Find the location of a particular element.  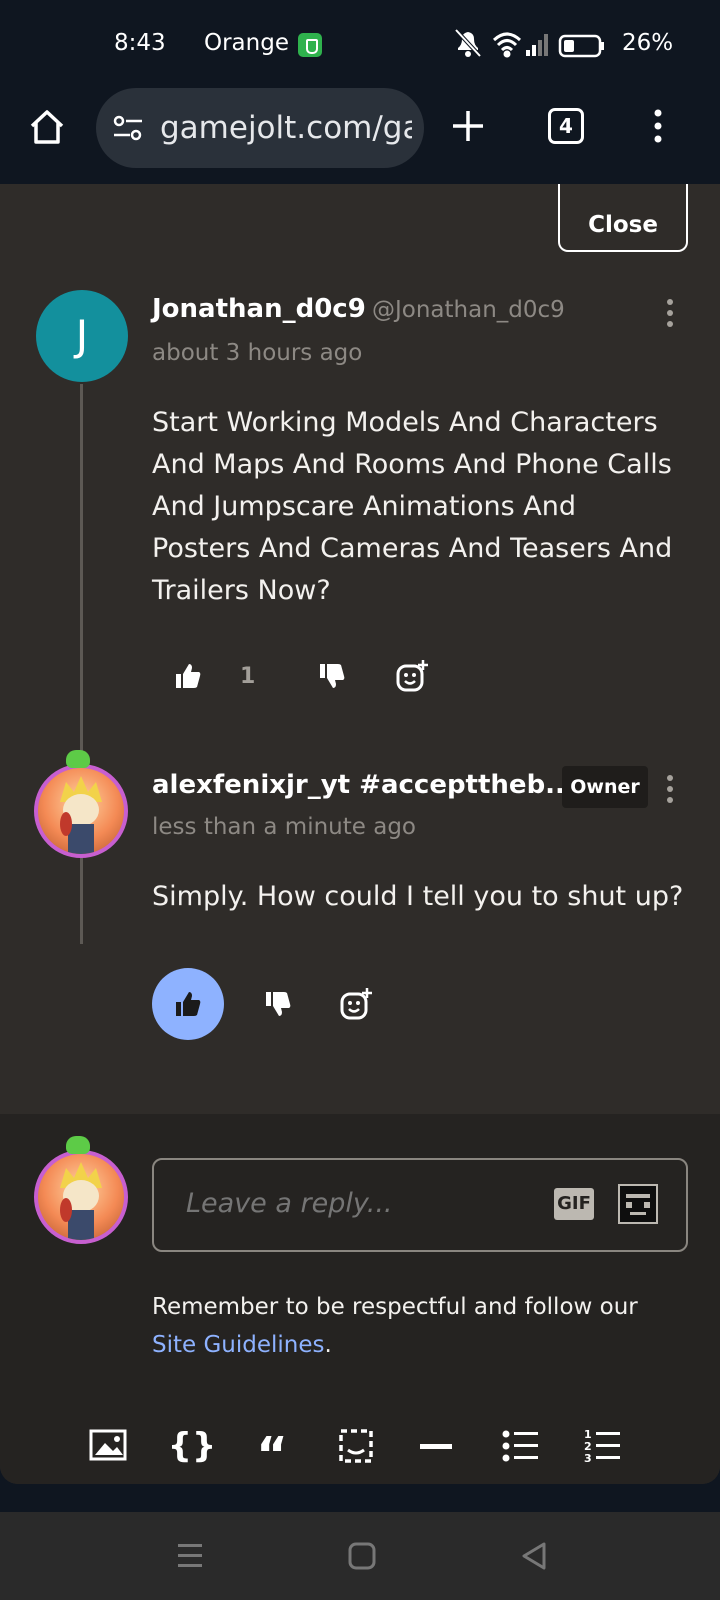

svg-text: 3 is located at coordinates (588, 1458).